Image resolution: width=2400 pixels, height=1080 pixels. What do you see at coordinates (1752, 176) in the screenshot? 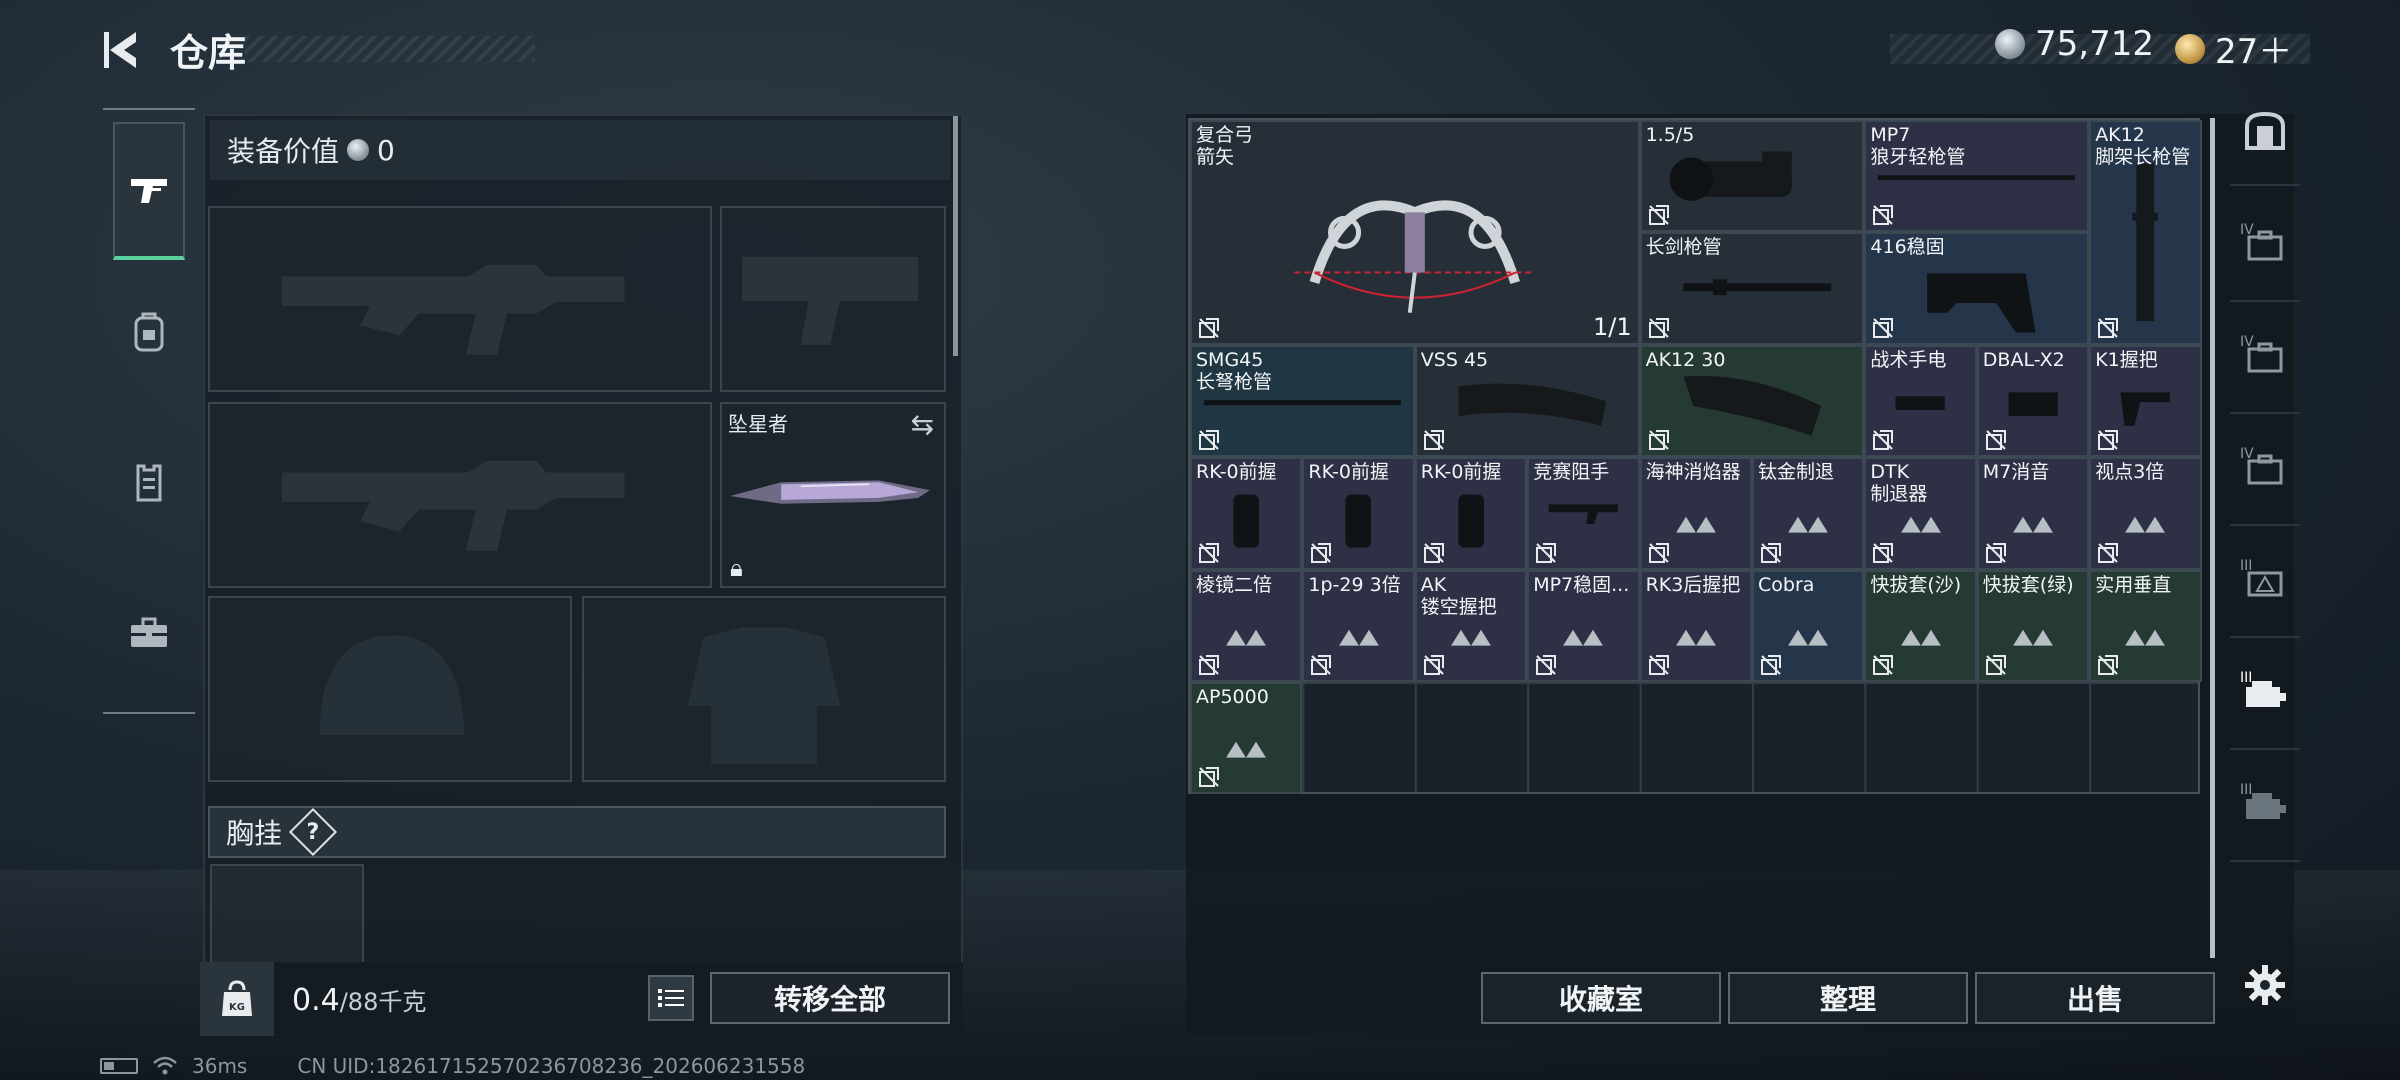
I see `storage-item: 1.5/5` at bounding box center [1752, 176].